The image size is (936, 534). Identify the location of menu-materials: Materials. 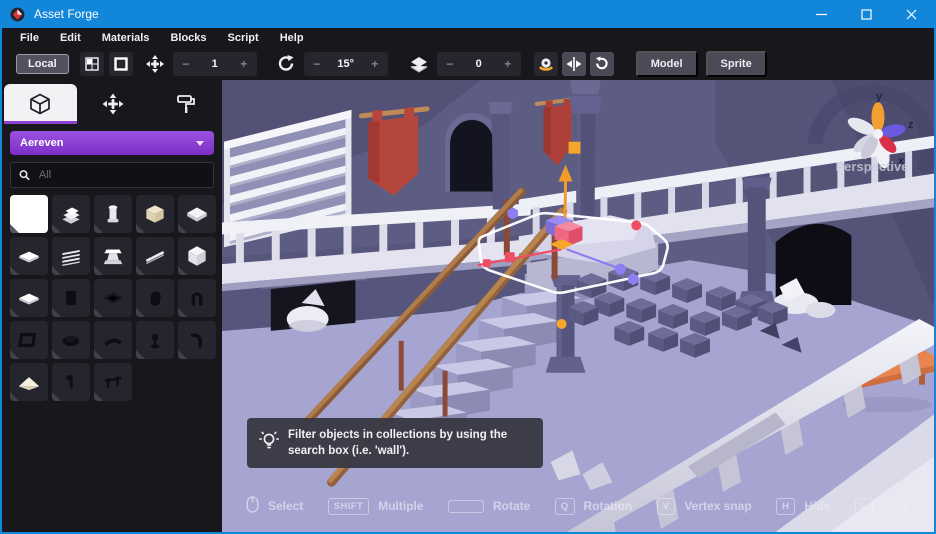
(126, 38).